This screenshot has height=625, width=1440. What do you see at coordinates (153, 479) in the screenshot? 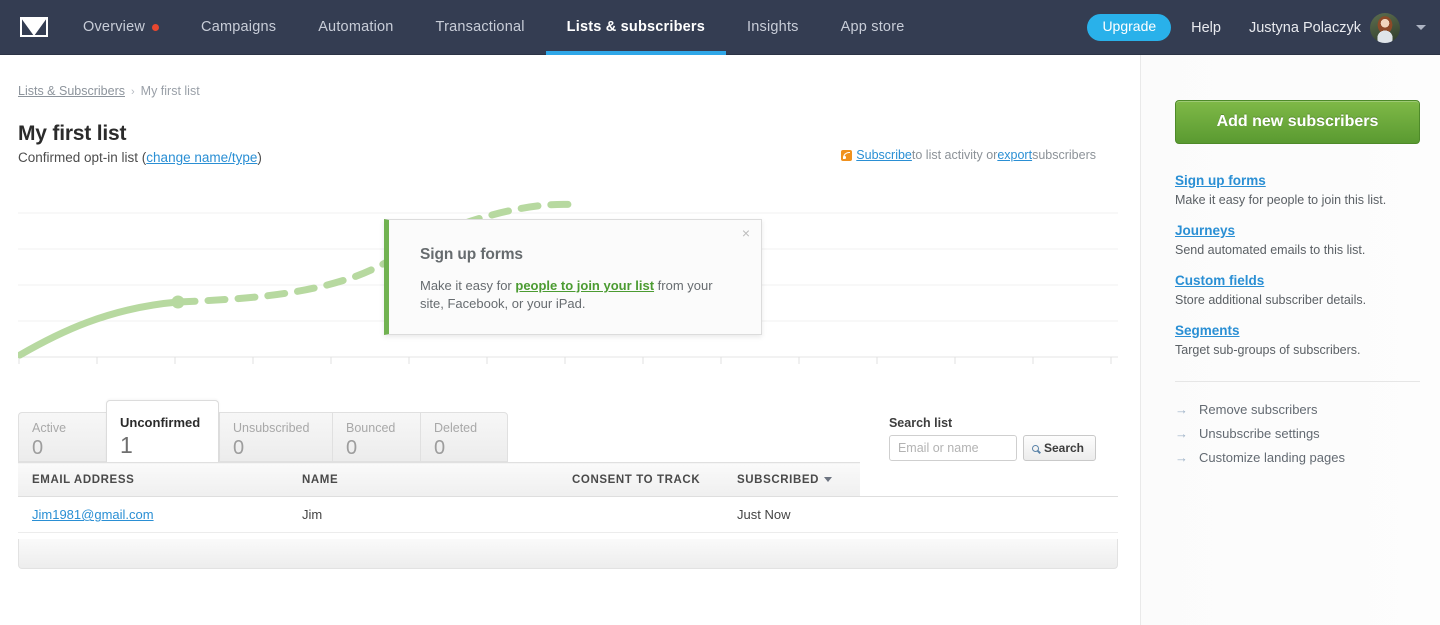
I see `col-email-address: EMAIL ADDRESS` at bounding box center [153, 479].